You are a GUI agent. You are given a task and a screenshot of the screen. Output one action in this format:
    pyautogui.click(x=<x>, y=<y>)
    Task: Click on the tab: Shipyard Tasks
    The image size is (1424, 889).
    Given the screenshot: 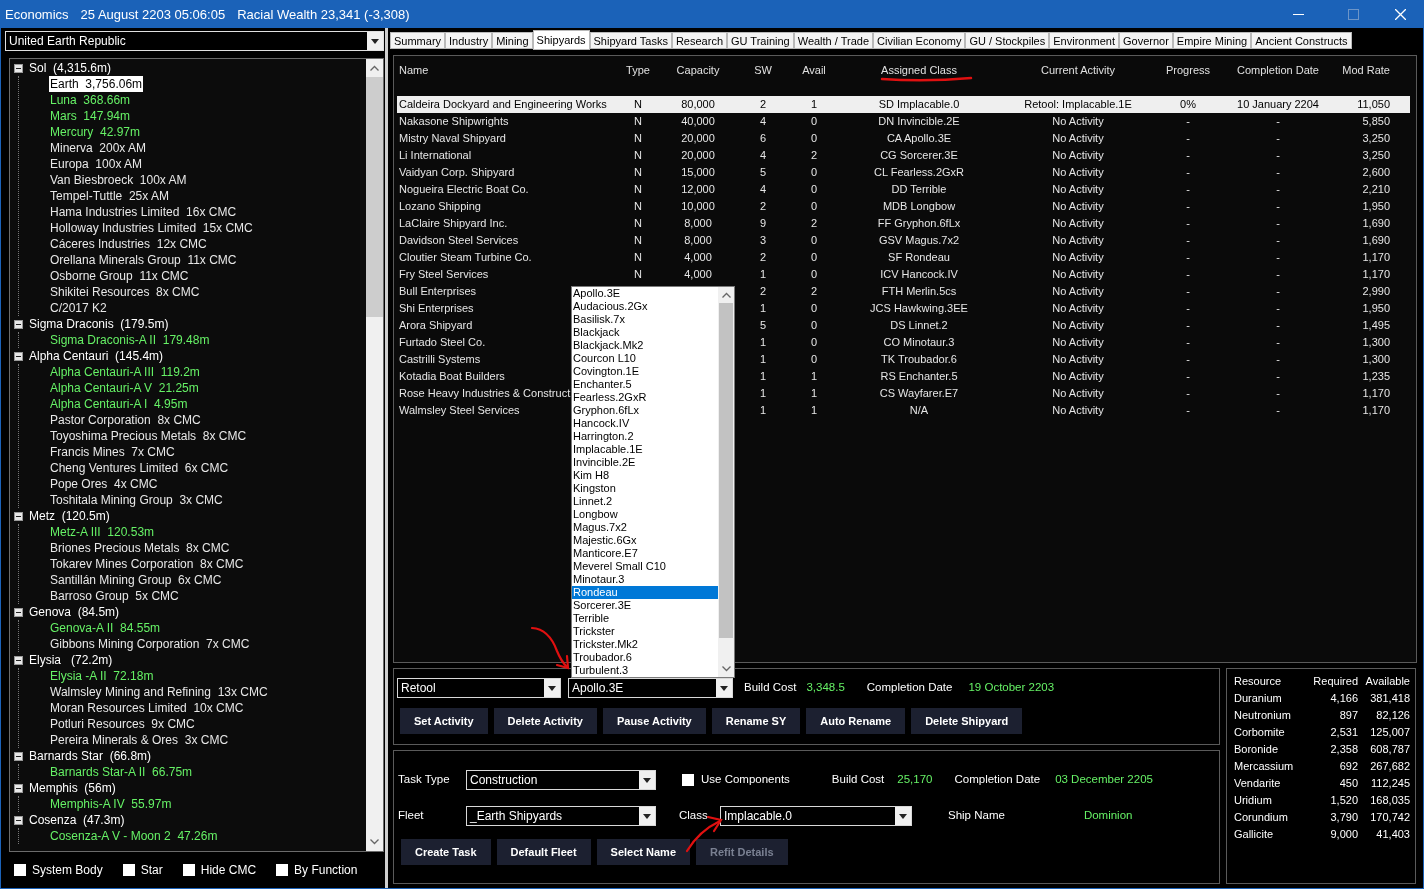 What is the action you would take?
    pyautogui.click(x=630, y=40)
    